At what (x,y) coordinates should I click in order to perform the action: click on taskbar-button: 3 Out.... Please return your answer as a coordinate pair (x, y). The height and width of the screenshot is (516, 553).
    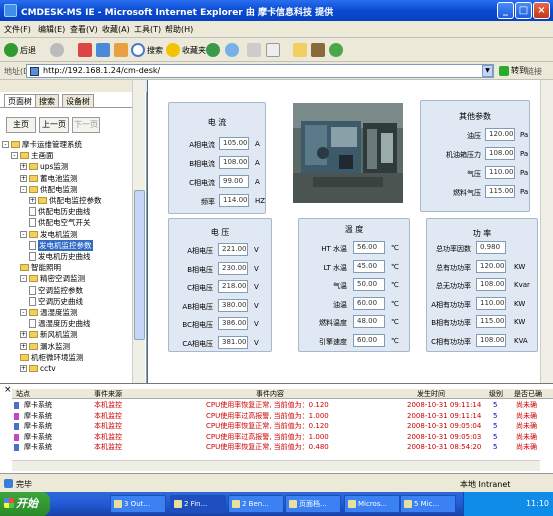
    Looking at the image, I should click on (138, 504).